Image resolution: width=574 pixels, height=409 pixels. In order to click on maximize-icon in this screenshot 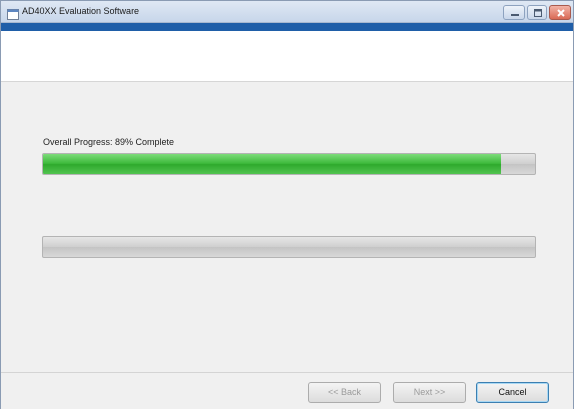, I will do `click(538, 13)`.